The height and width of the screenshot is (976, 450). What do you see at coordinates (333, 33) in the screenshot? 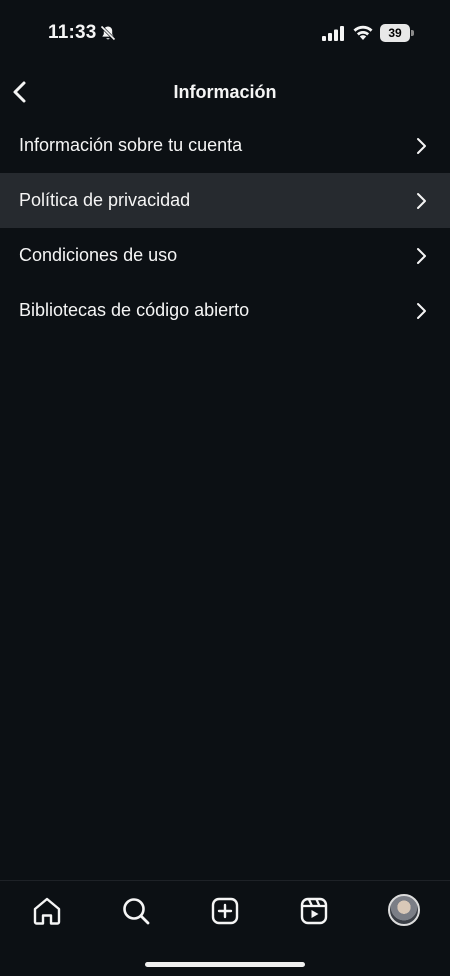
I see `signal-icon` at bounding box center [333, 33].